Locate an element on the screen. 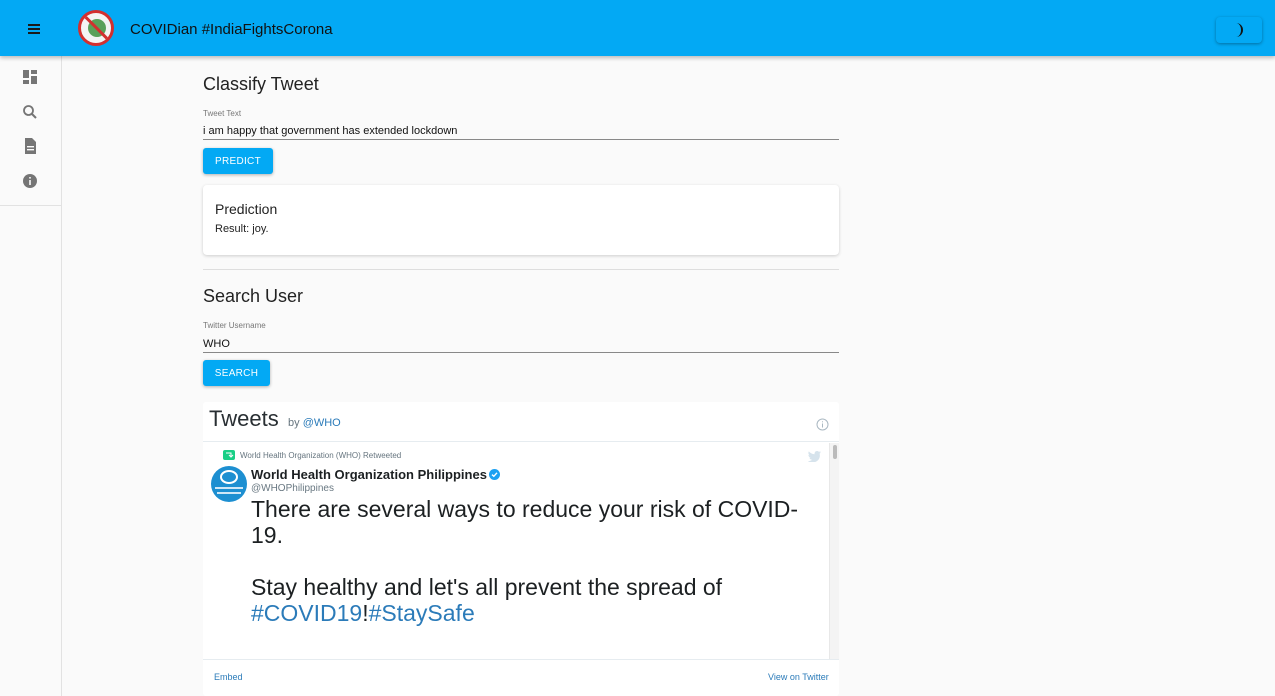 The image size is (1275, 696). timeline-handle-link: @WHO is located at coordinates (322, 423).